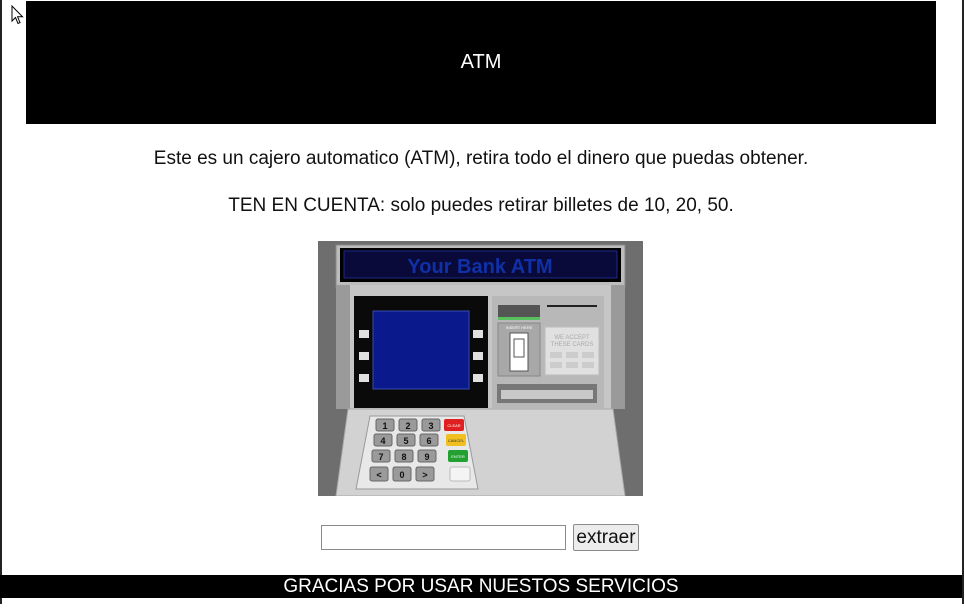 The image size is (965, 608). Describe the element at coordinates (443, 537) in the screenshot. I see `amount-input` at that location.